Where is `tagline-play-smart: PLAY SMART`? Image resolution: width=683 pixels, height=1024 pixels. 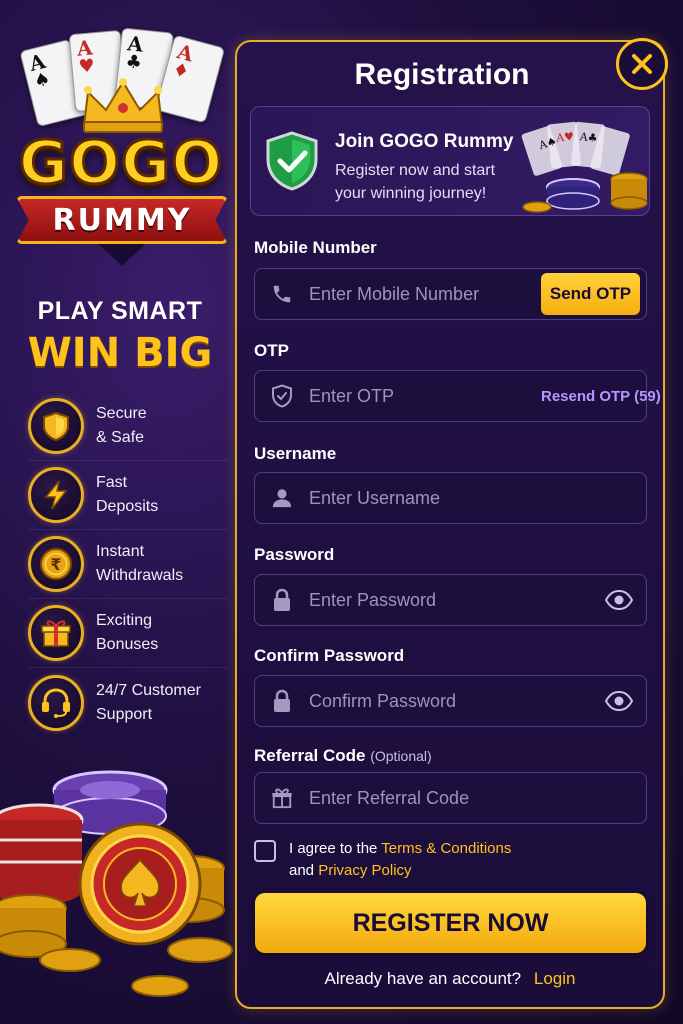 tagline-play-smart: PLAY SMART is located at coordinates (120, 311).